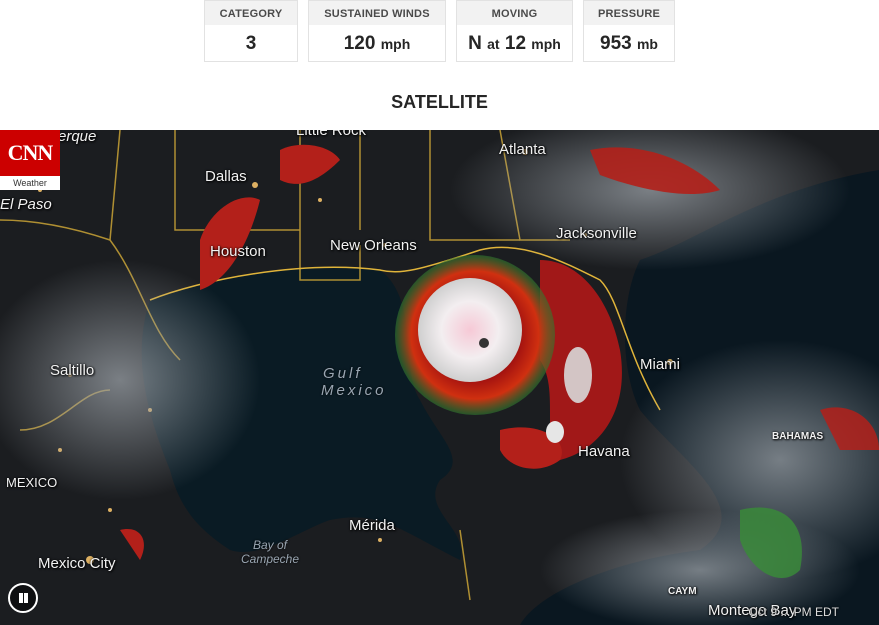 This screenshot has width=879, height=625. What do you see at coordinates (26, 204) in the screenshot?
I see `city-label: El Paso` at bounding box center [26, 204].